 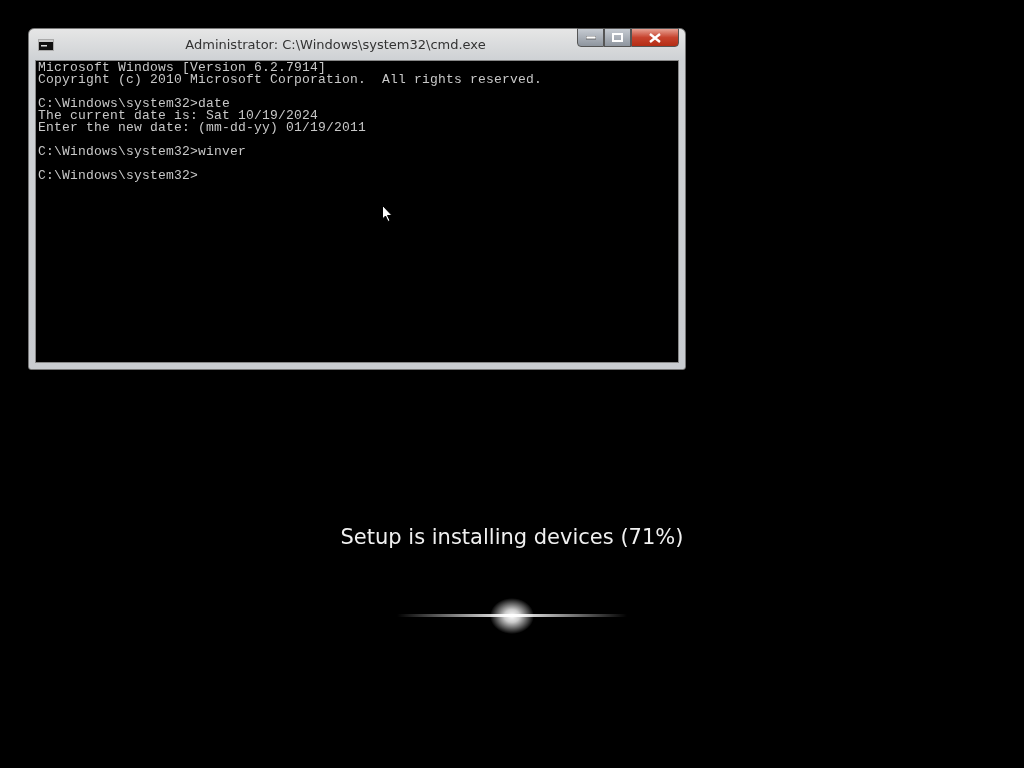 I want to click on close-icon, so click(x=655, y=37).